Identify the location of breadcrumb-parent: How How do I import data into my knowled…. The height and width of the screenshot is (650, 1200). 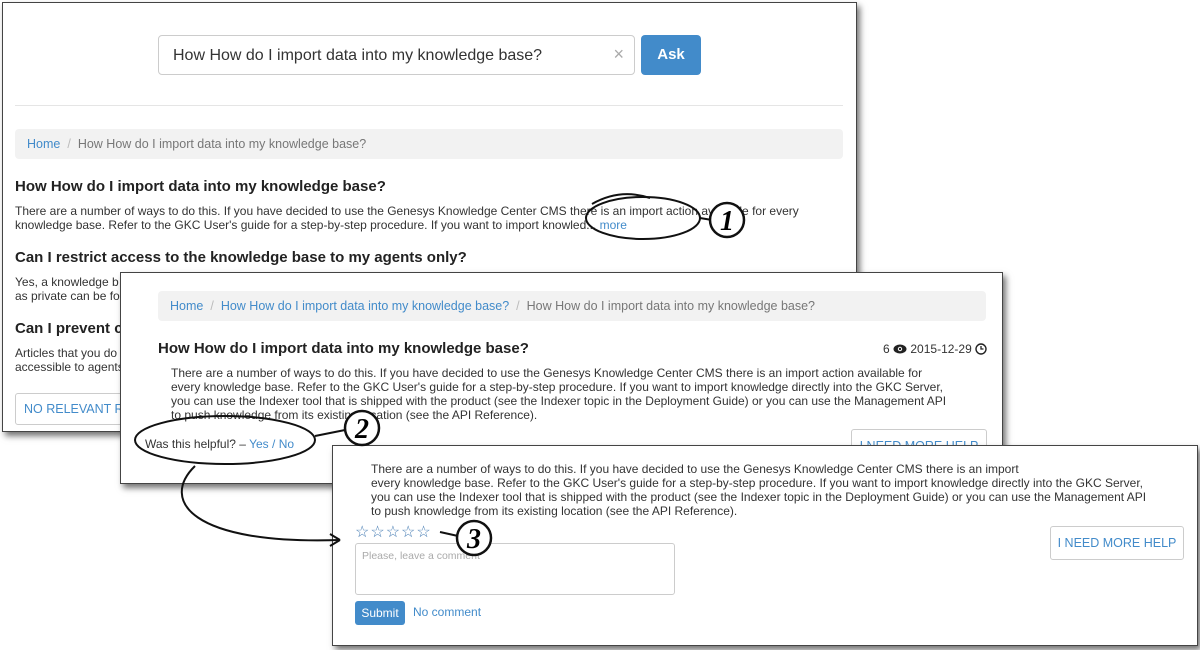
(365, 306).